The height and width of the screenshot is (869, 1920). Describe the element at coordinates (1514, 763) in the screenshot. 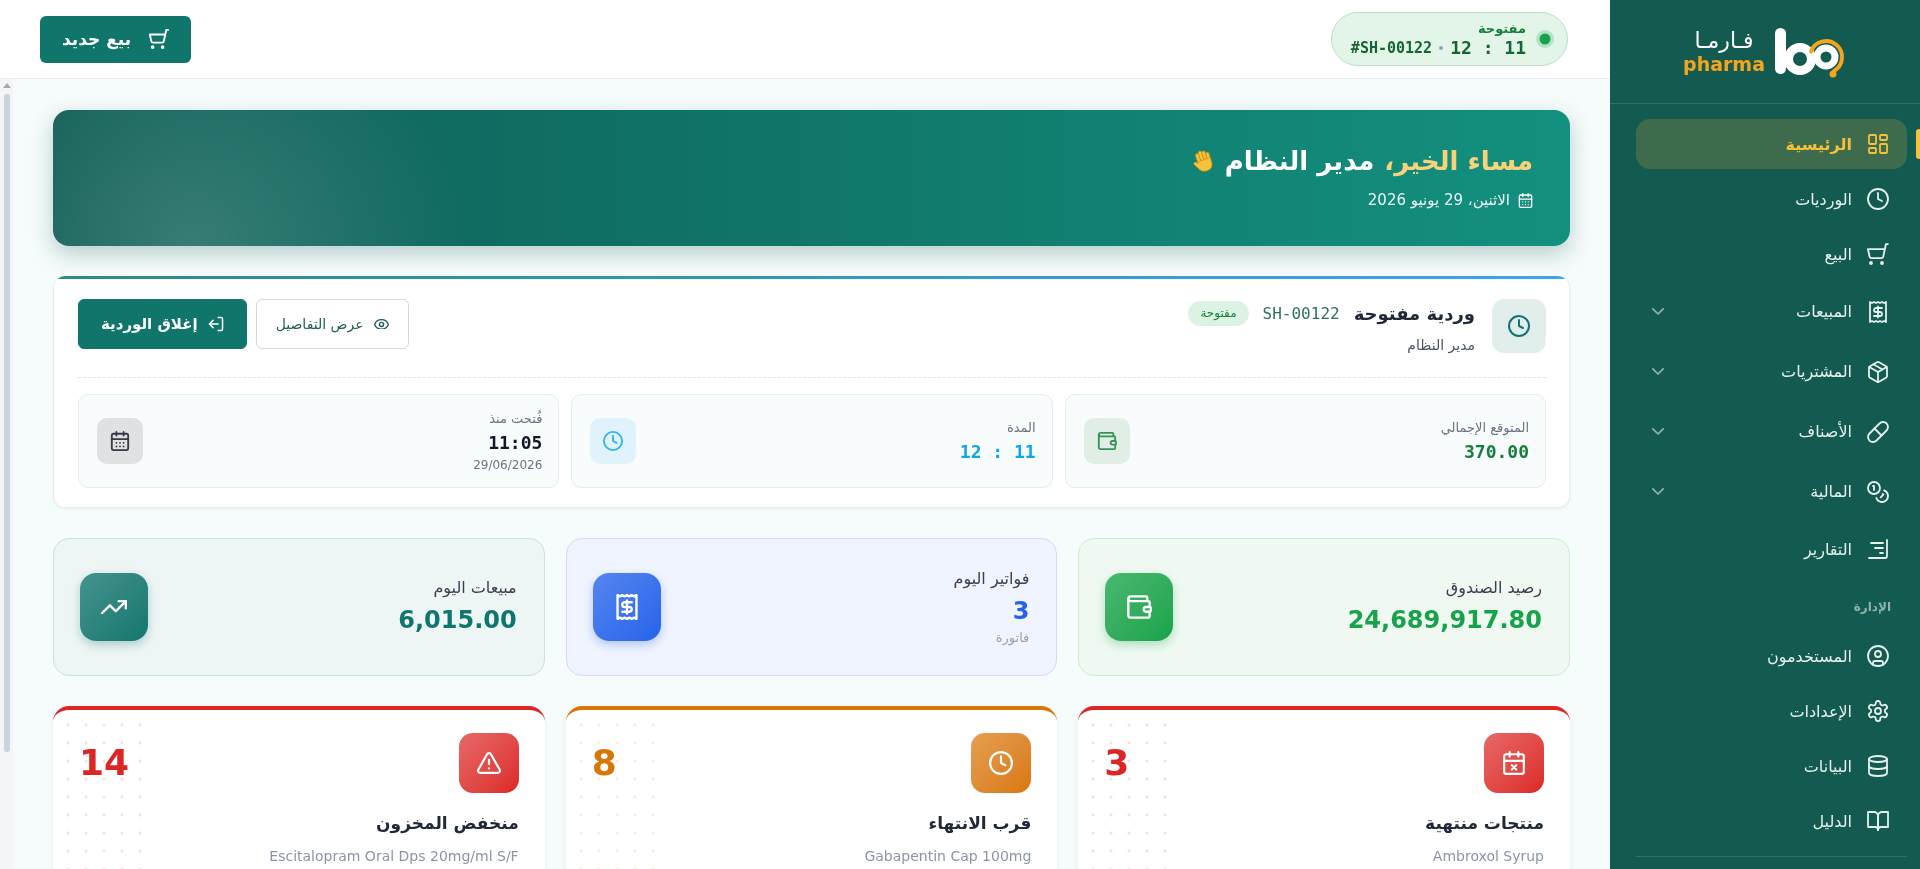

I see `calendar-x-icon` at that location.